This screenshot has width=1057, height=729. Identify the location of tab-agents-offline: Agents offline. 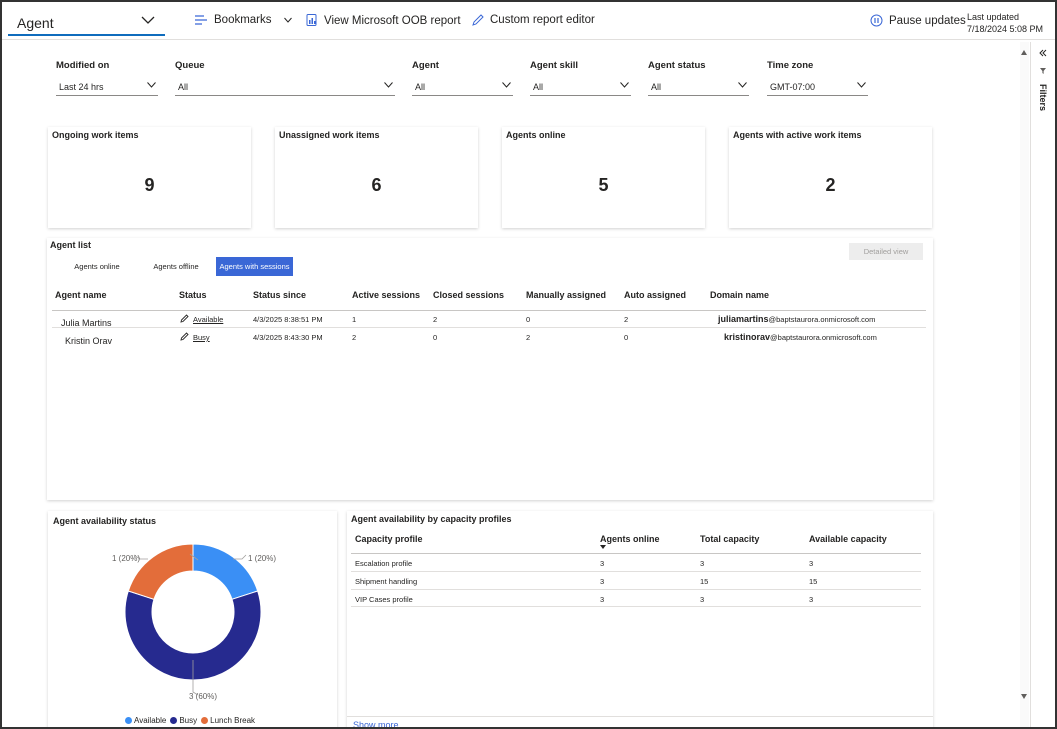
(176, 266).